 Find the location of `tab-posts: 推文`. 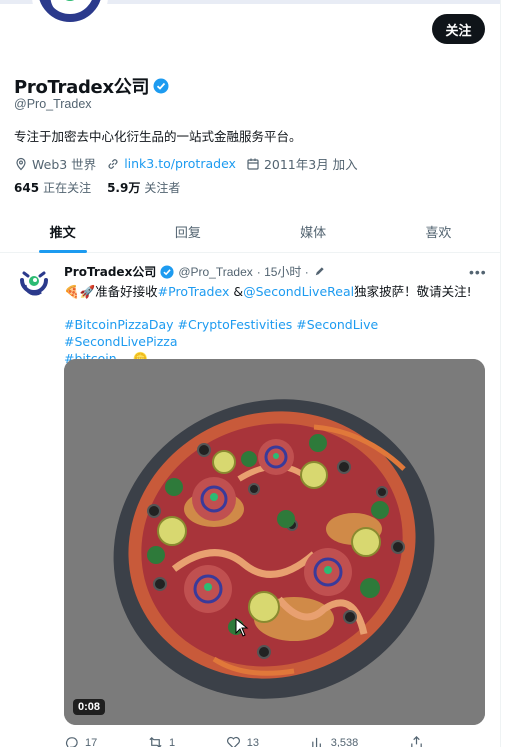

tab-posts: 推文 is located at coordinates (62, 232).